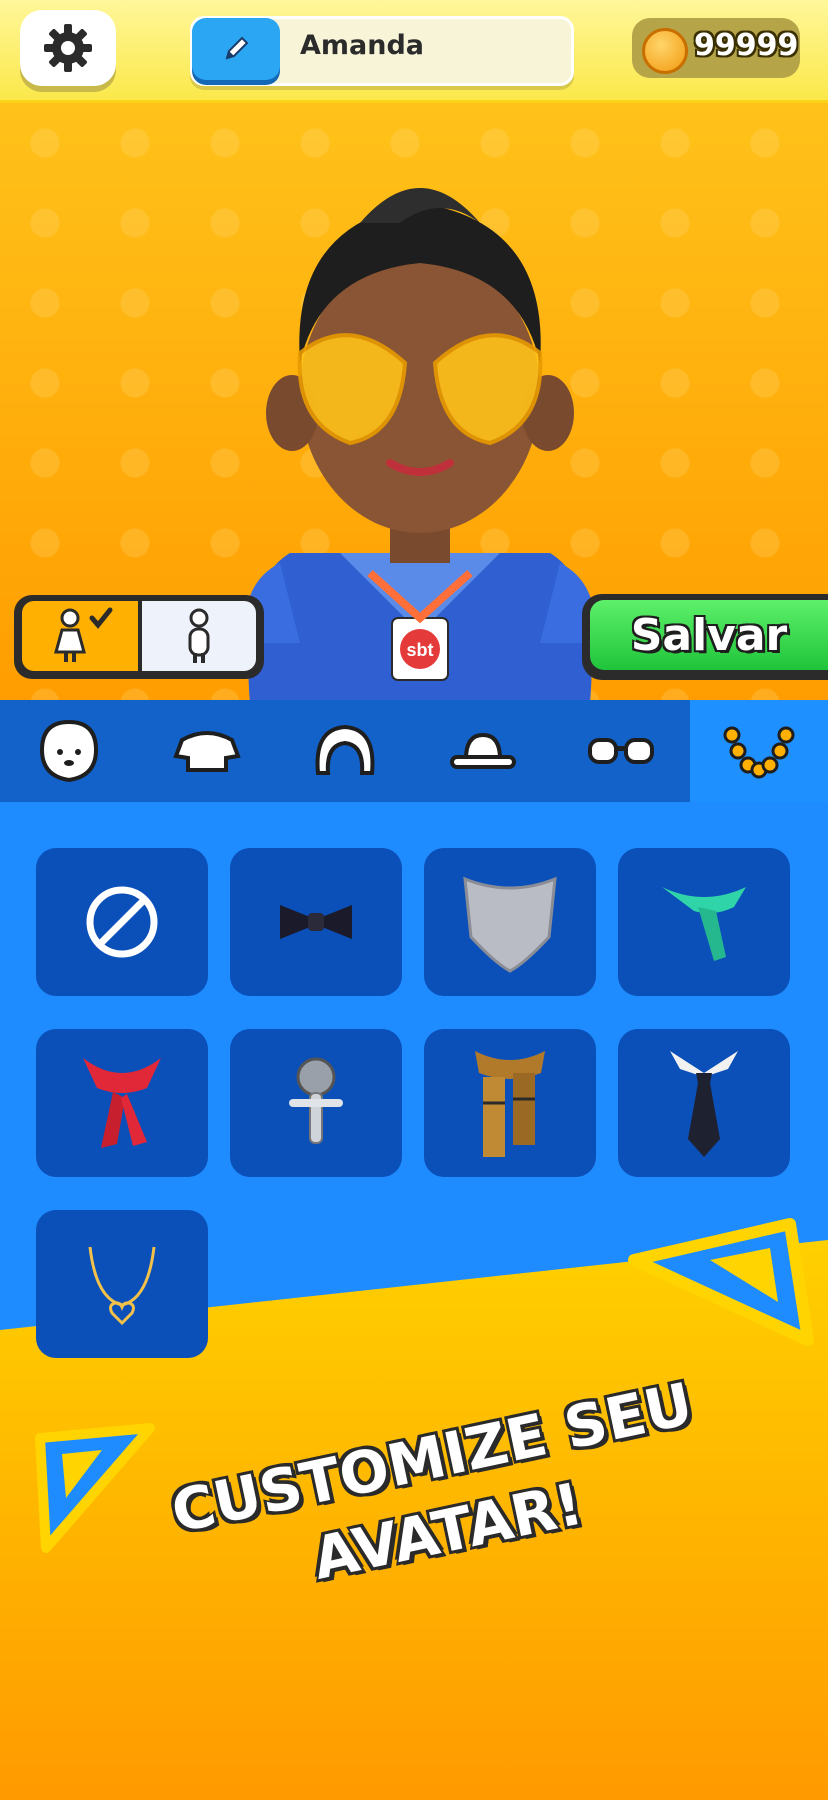 This screenshot has height=1800, width=828. I want to click on settings-button, so click(68, 48).